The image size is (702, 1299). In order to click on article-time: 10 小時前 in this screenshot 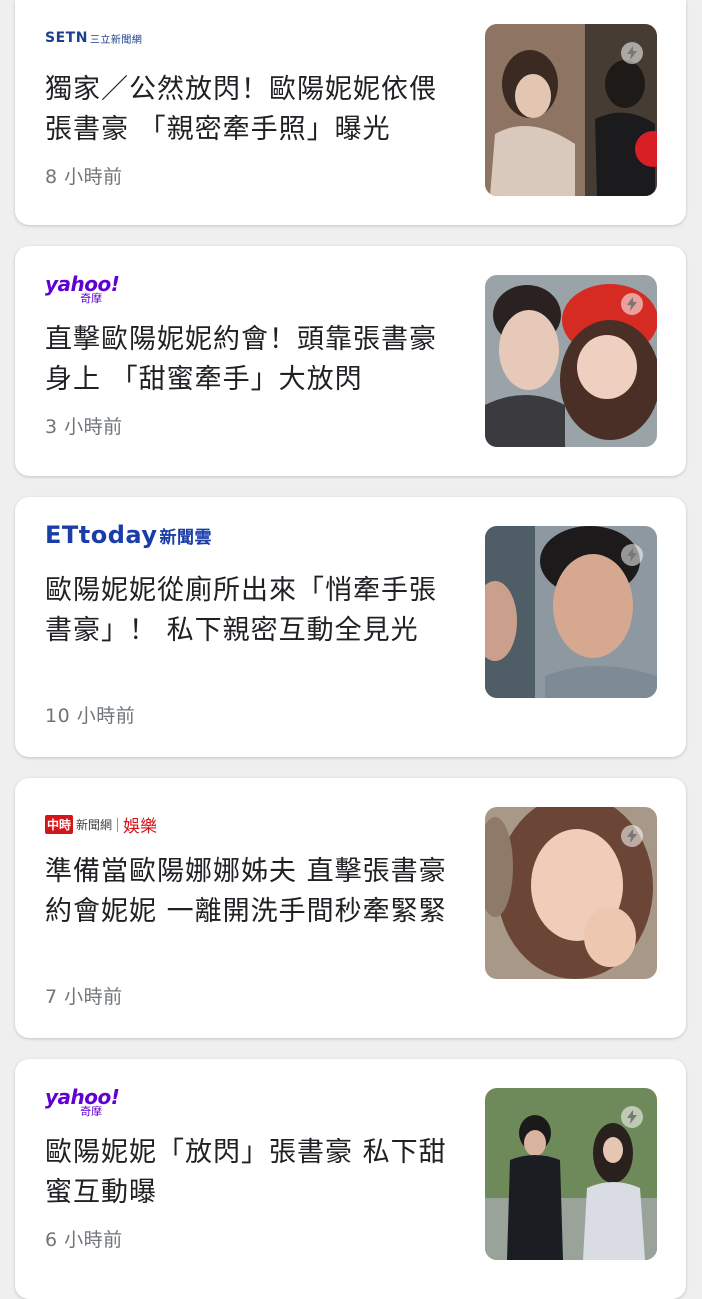, I will do `click(90, 716)`.